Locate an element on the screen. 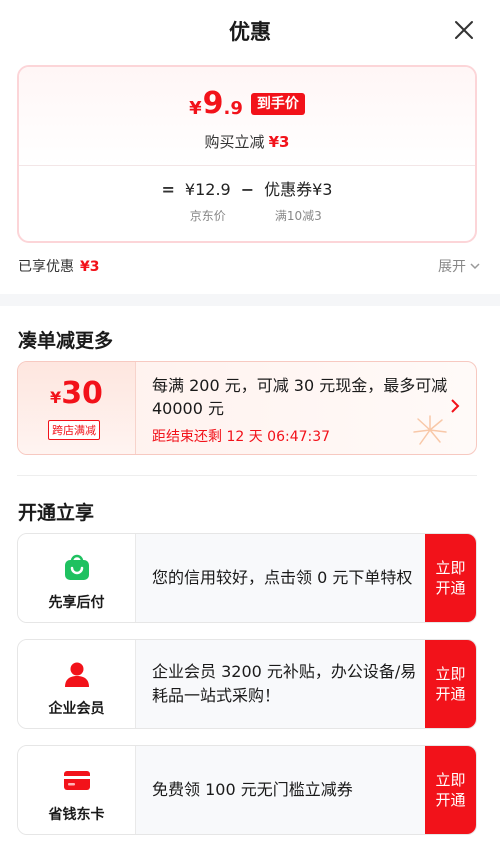 Image resolution: width=500 pixels, height=848 pixels. promo-amount-panel: ¥30 跨店满减 is located at coordinates (77, 408).